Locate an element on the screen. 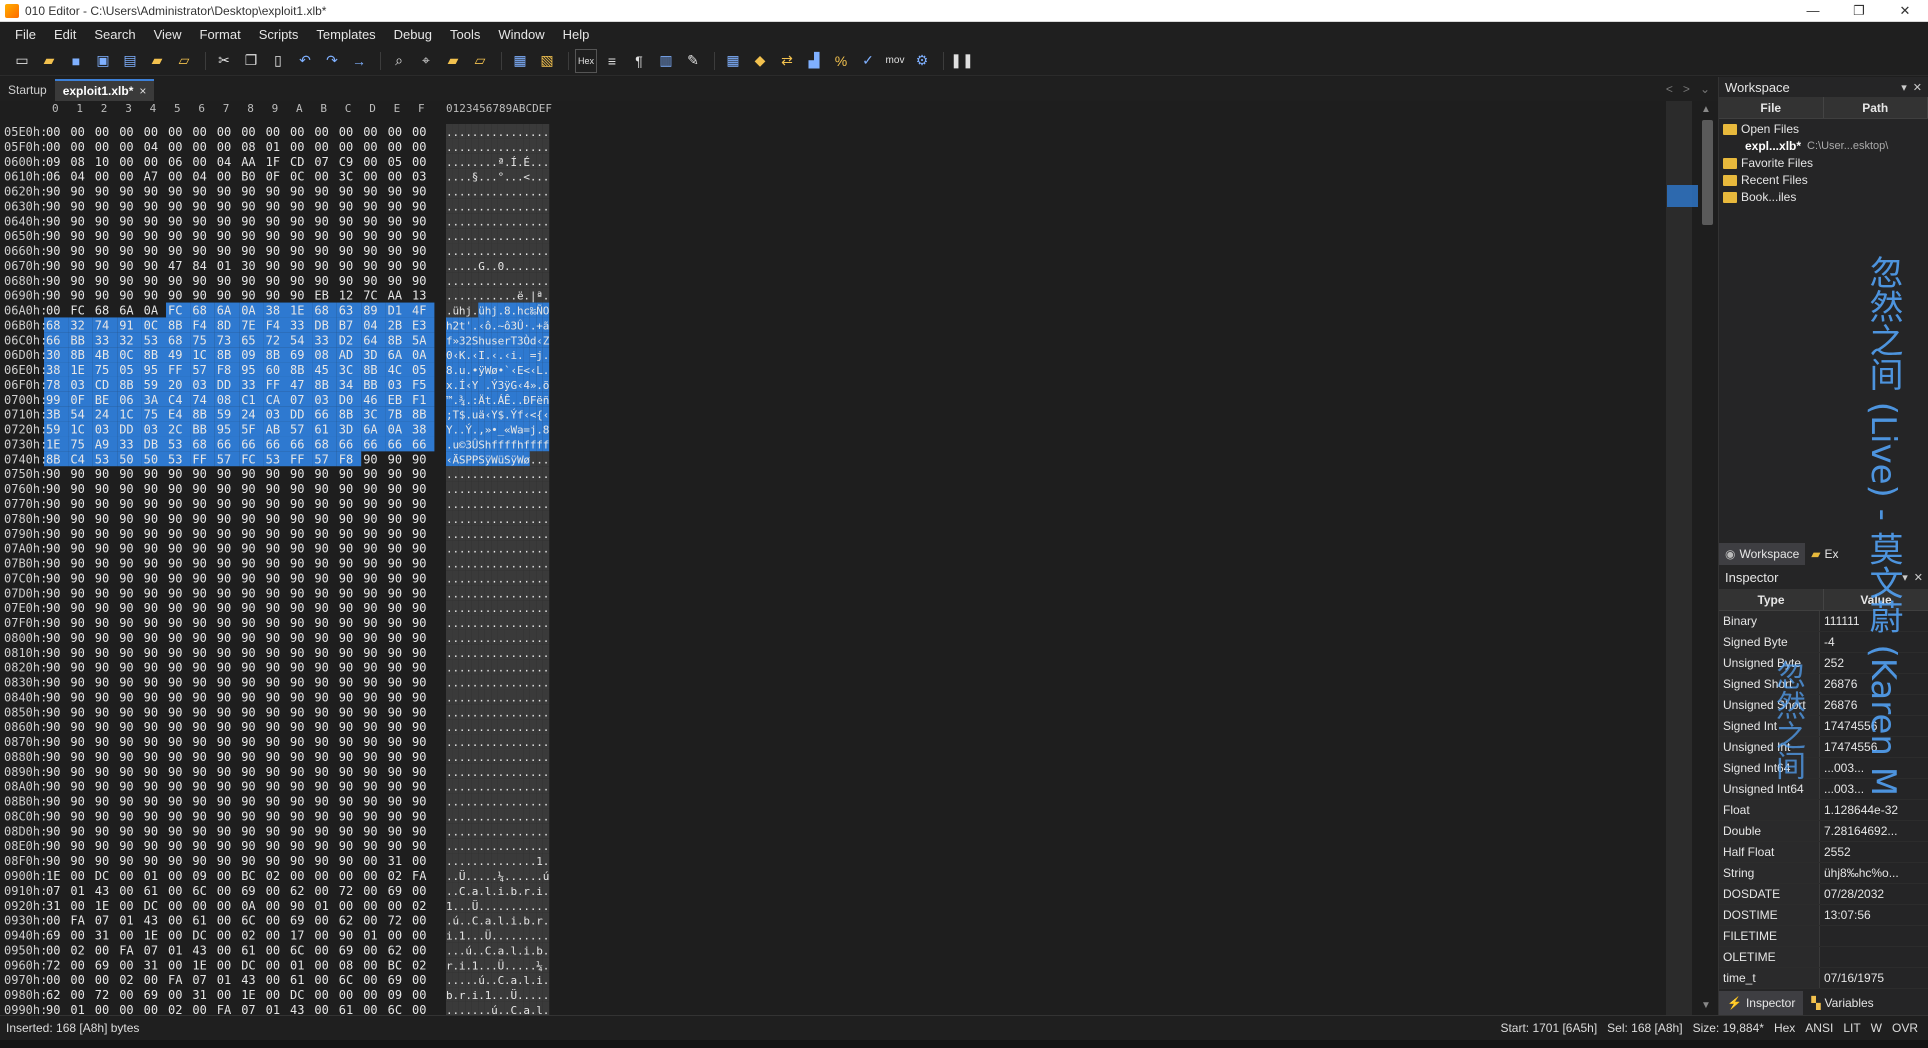 The width and height of the screenshot is (1928, 1048). replace-in-files-icon: ▱ is located at coordinates (480, 61).